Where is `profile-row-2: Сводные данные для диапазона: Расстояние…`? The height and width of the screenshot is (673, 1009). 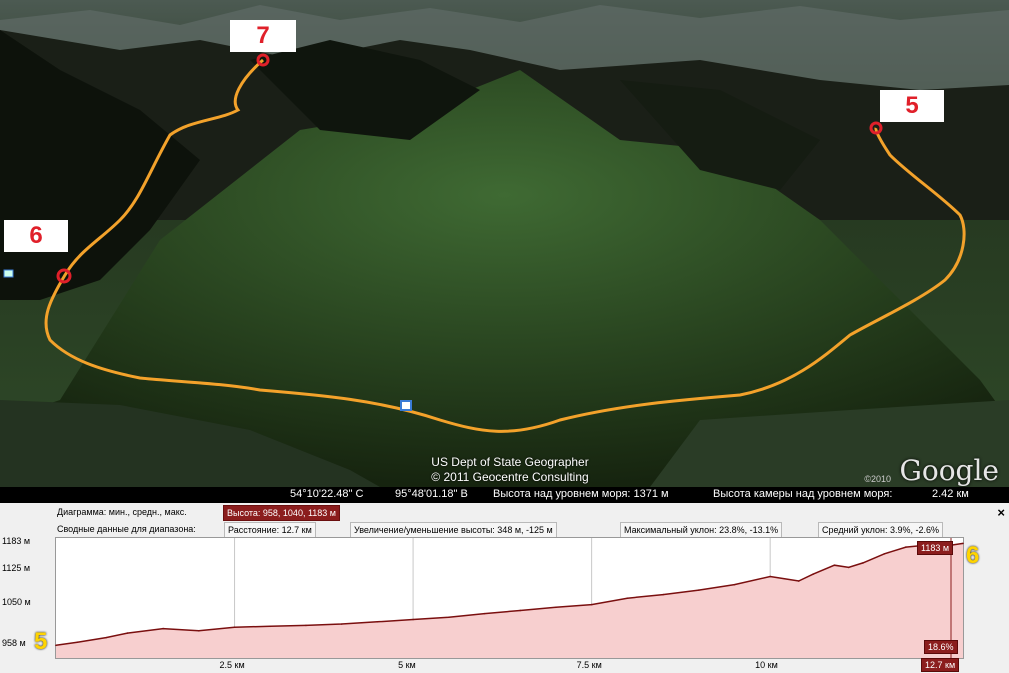
profile-row-2: Сводные данные для диапазона: Расстояние… is located at coordinates (504, 530).